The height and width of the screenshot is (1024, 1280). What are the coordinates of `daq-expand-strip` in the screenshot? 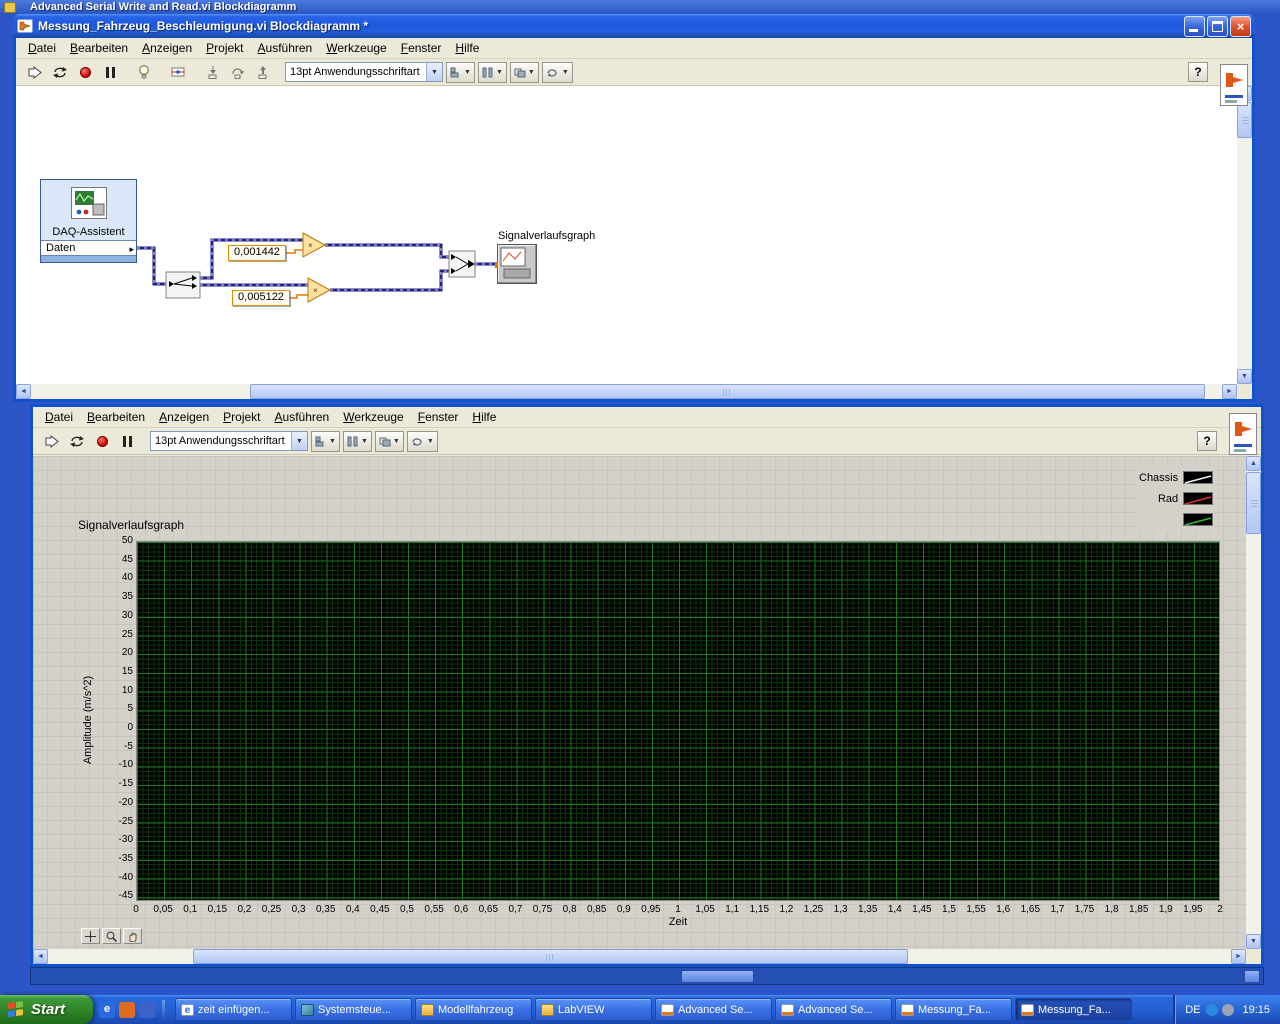 It's located at (88, 259).